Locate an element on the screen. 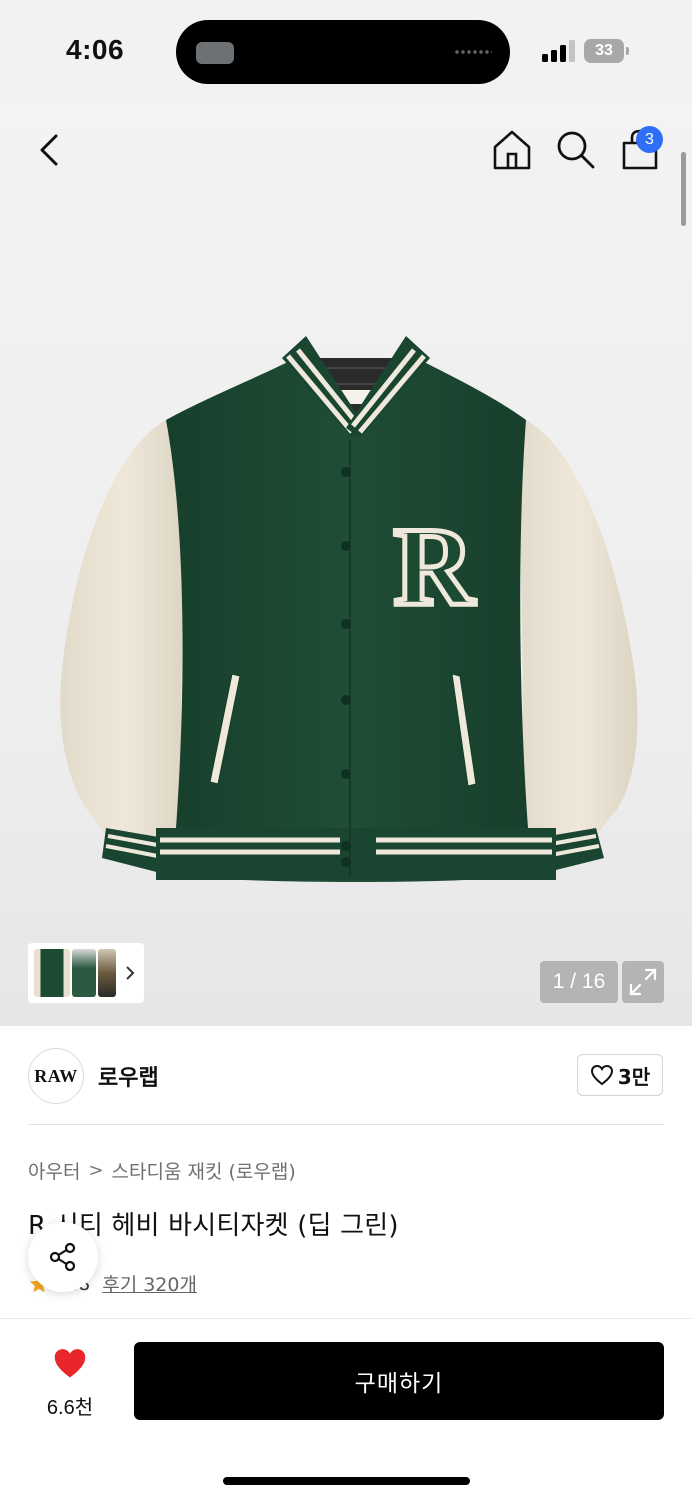  island-dots-icon is located at coordinates (473, 52).